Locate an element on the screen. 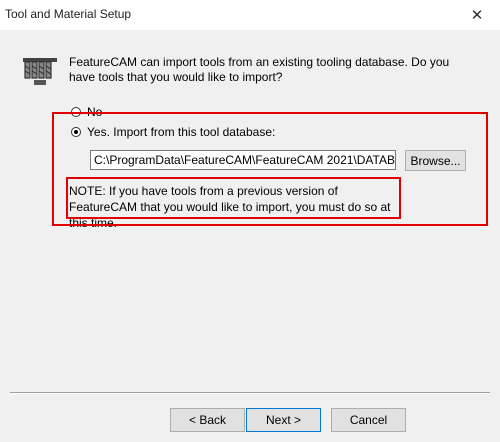  cancel-button: Cancel is located at coordinates (368, 420).